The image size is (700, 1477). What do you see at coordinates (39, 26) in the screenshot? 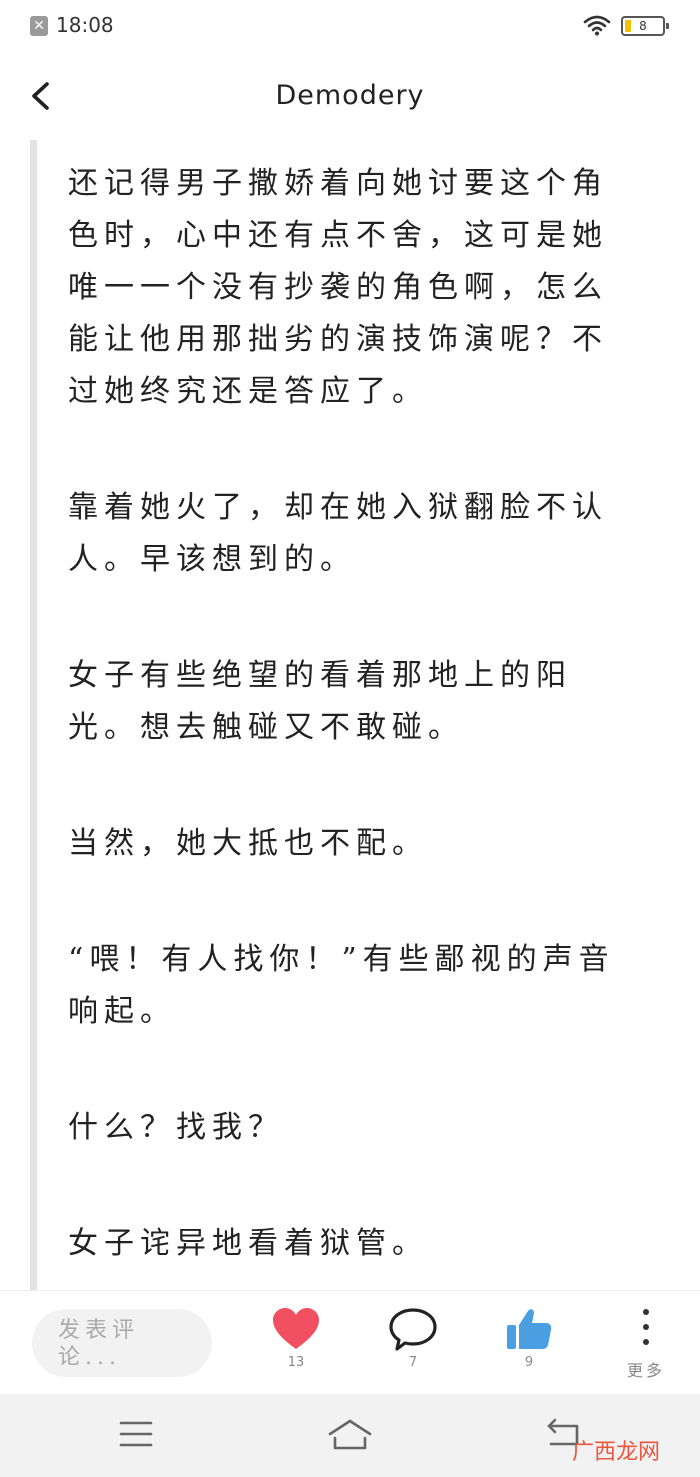
I see `notification-close-icon: ✕` at bounding box center [39, 26].